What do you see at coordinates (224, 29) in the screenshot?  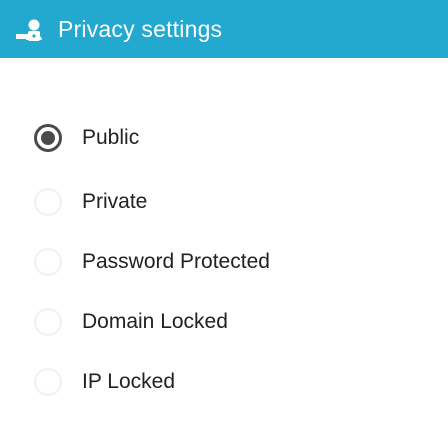 I see `privacy-settings-header: Privacy settings` at bounding box center [224, 29].